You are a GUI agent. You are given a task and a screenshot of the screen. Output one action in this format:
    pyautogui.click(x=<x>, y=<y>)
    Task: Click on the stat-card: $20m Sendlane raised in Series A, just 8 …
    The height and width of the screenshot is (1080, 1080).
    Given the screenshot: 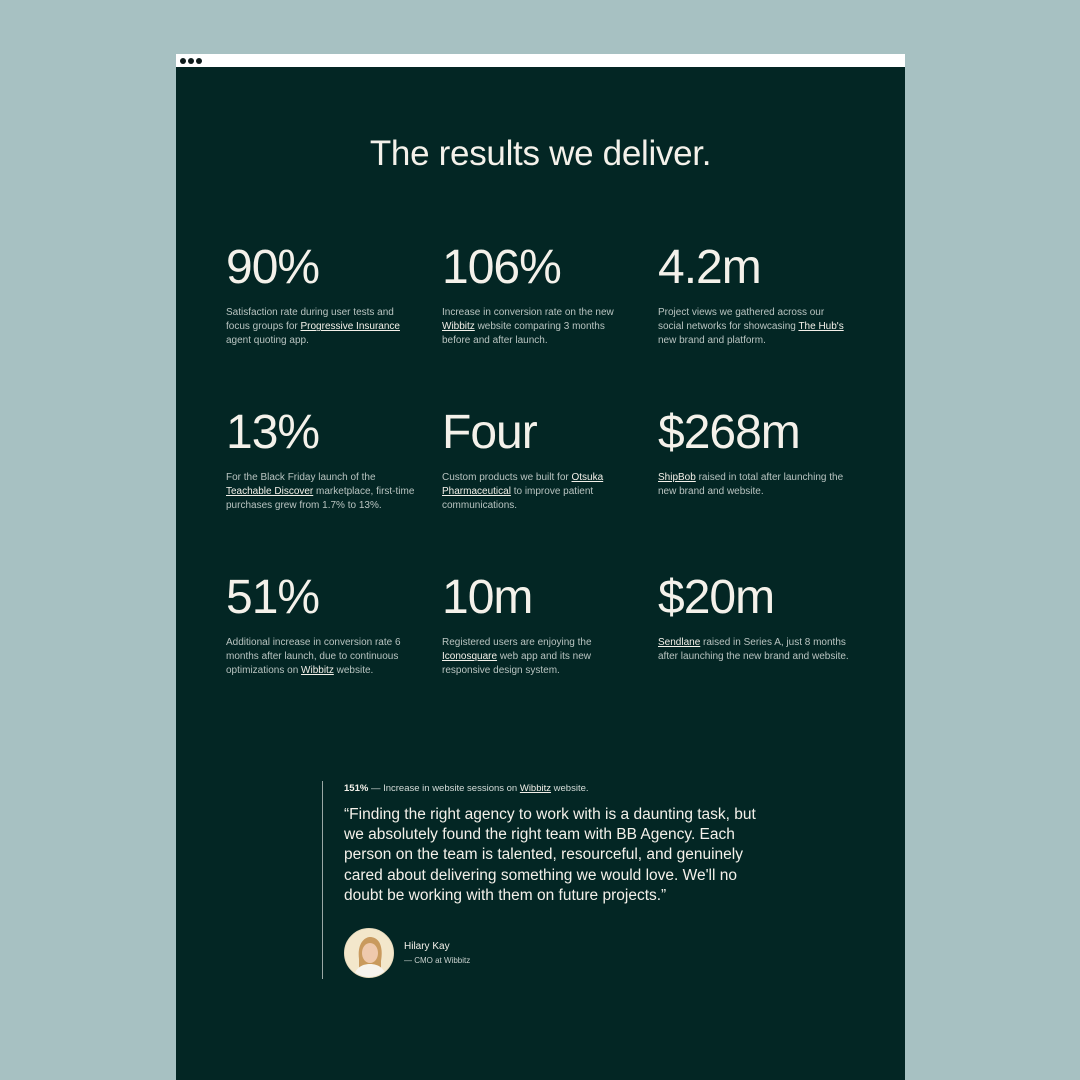 What is the action you would take?
    pyautogui.click(x=762, y=652)
    